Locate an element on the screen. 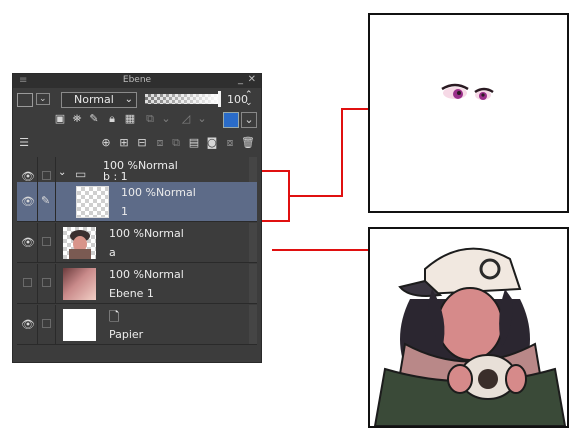  opacity-handle is located at coordinates (219, 99).